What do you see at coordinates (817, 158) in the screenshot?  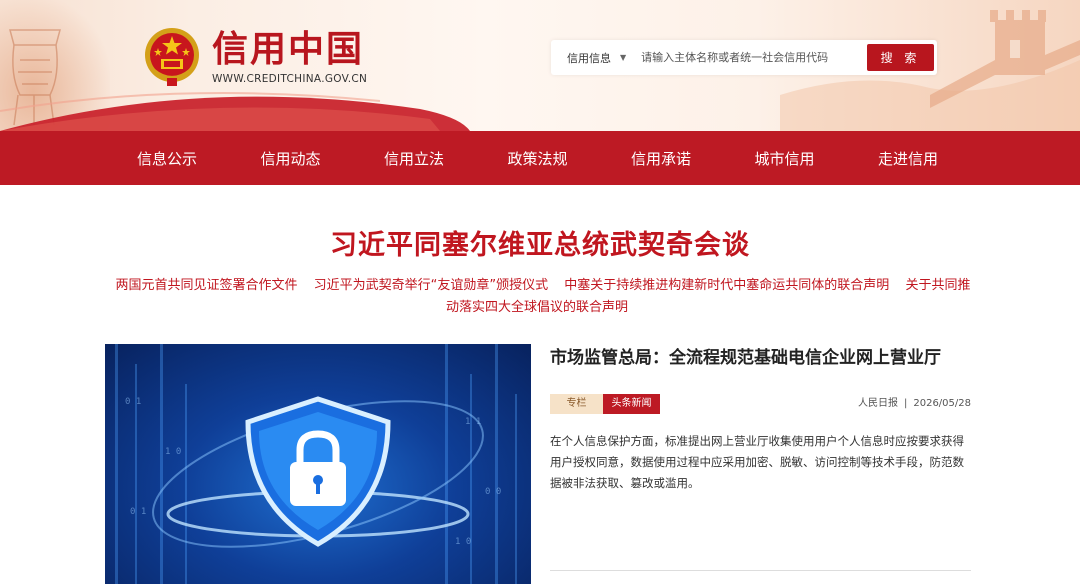 I see `nav-item-city-credit: 城市信用` at bounding box center [817, 158].